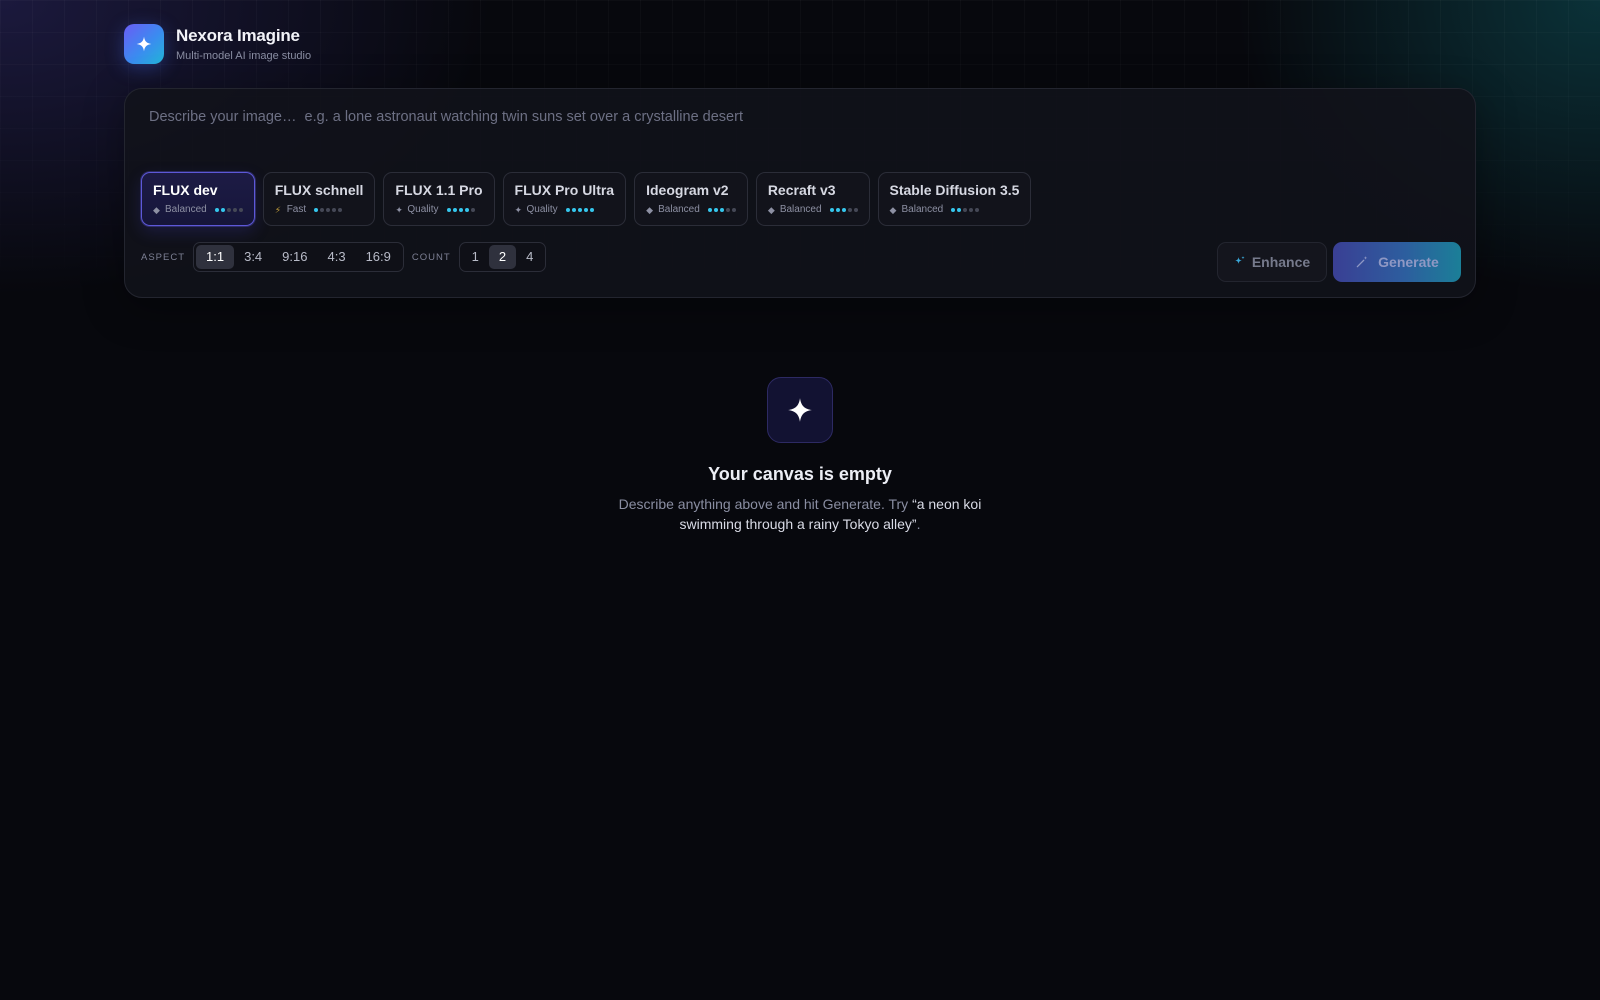 The height and width of the screenshot is (1000, 1600). I want to click on count-option: 2, so click(502, 257).